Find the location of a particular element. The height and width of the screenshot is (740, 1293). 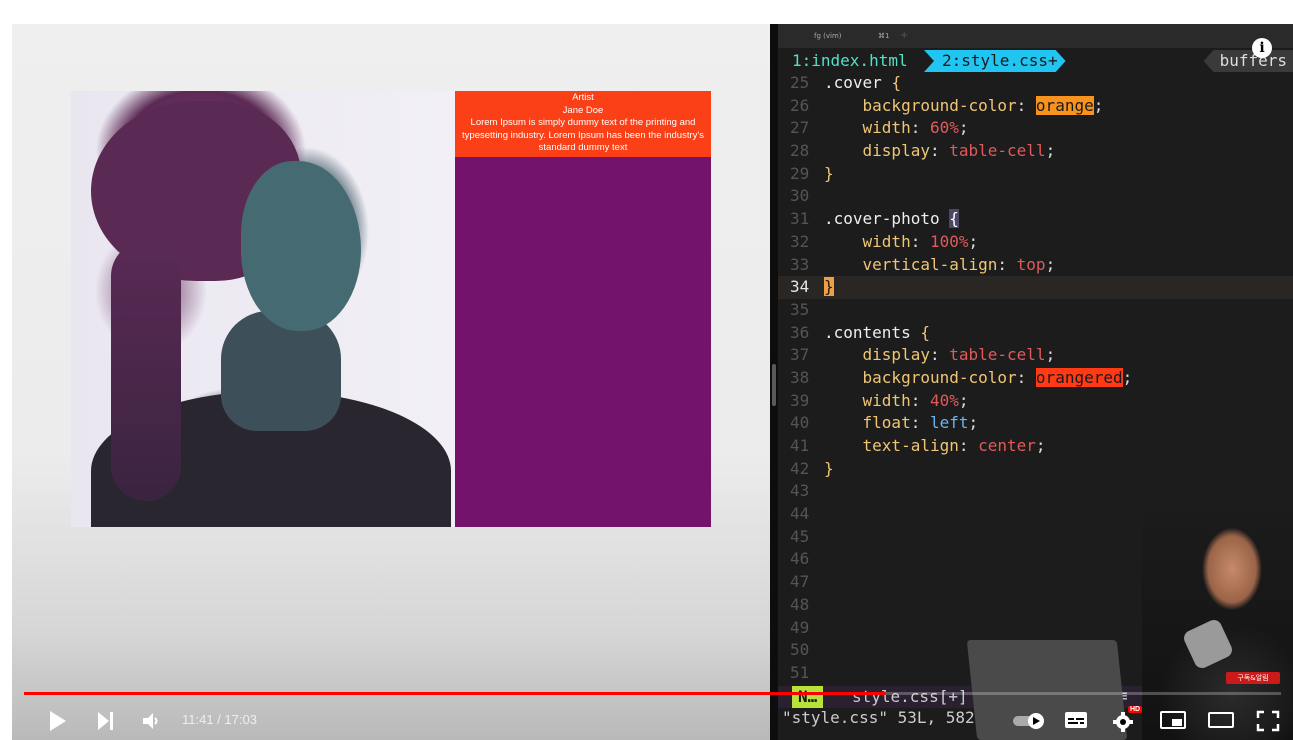

vim-tabline: 1:index.html 2:style.css+ buffers is located at coordinates (1035, 61).